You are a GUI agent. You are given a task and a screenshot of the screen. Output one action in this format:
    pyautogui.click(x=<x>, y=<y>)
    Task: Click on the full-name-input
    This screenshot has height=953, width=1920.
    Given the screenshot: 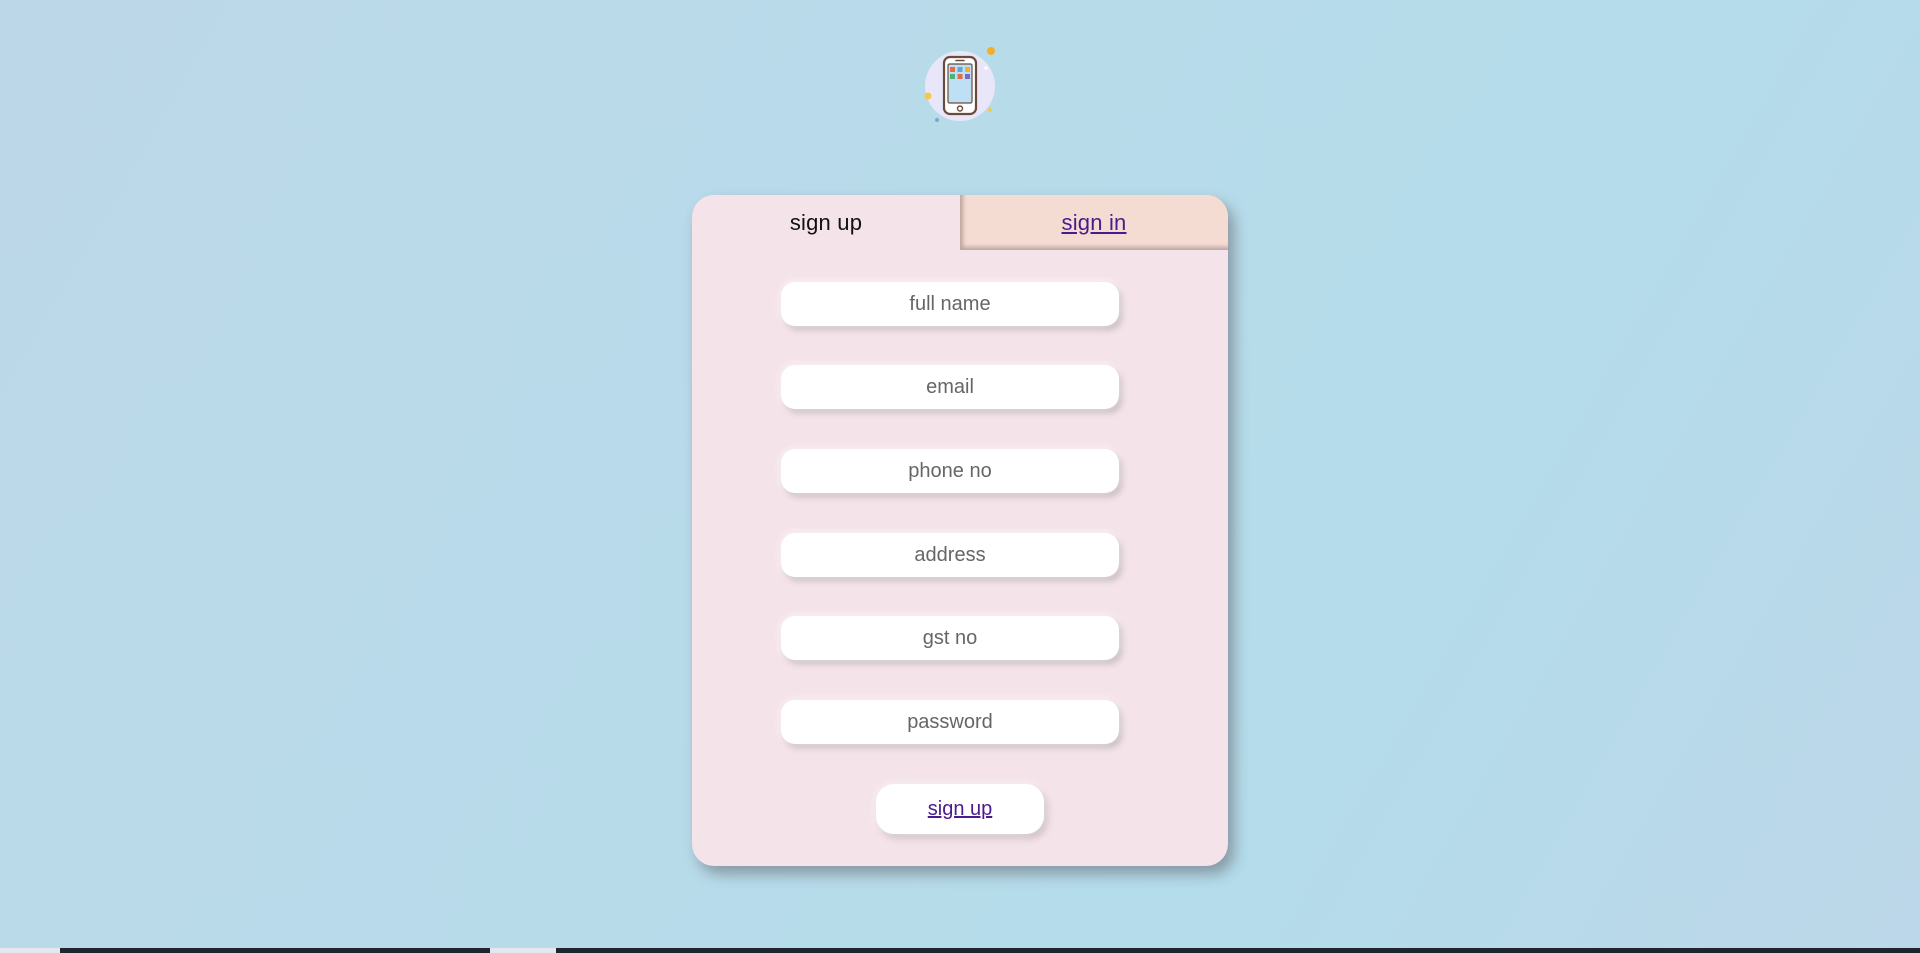 What is the action you would take?
    pyautogui.click(x=950, y=304)
    